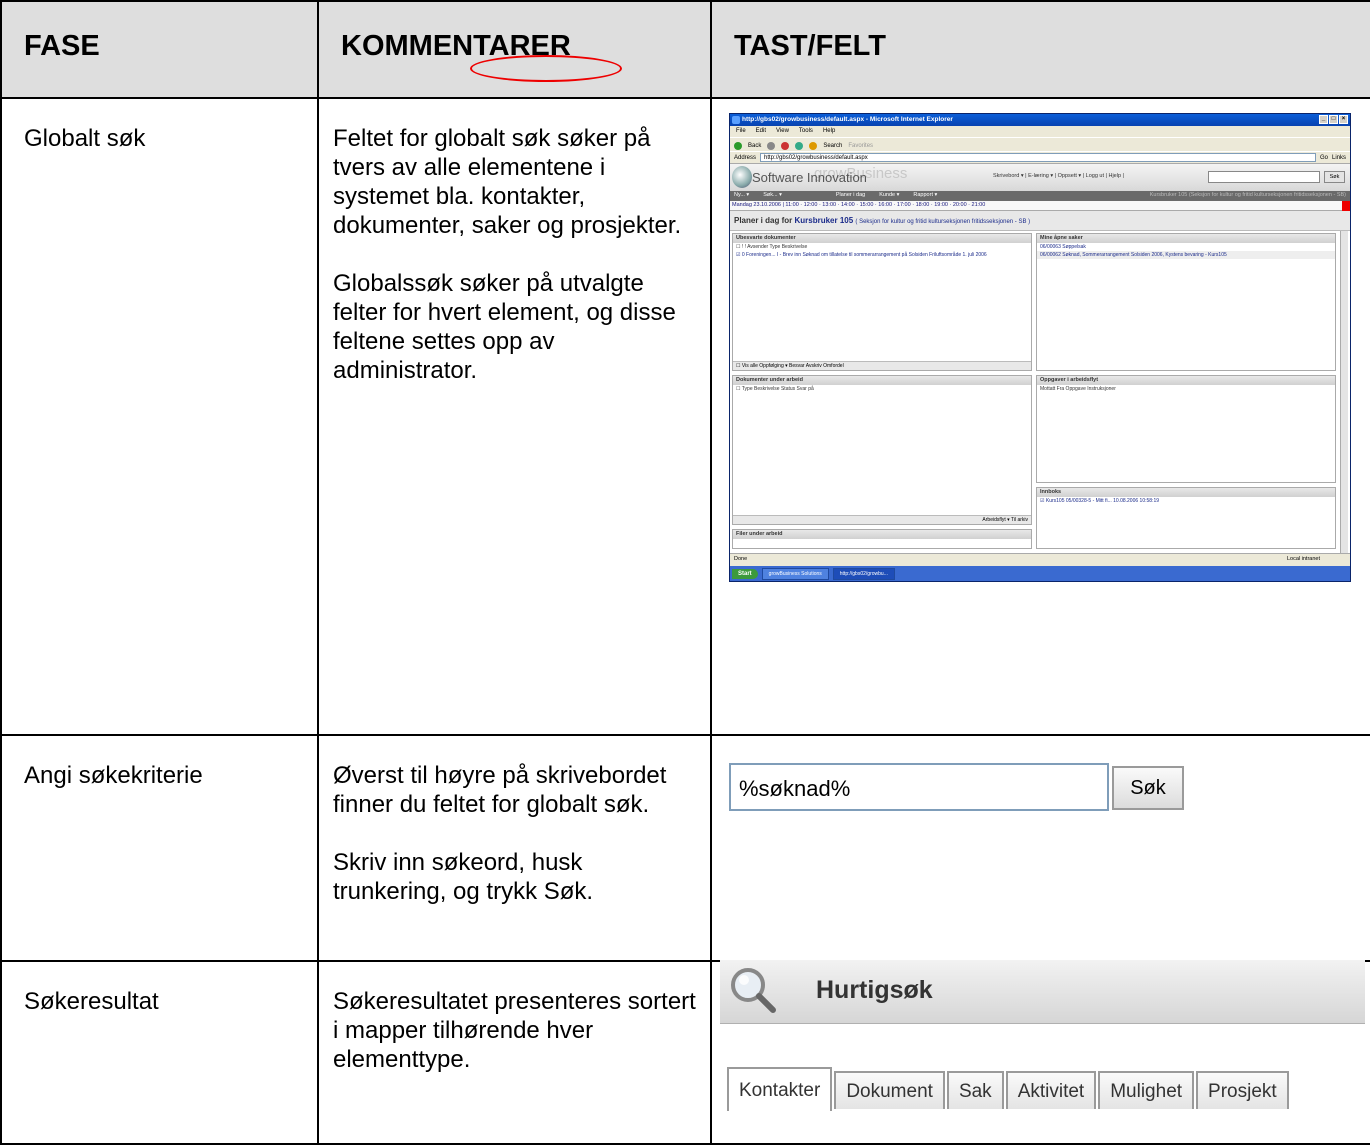 The image size is (1370, 1145). Describe the element at coordinates (1078, 389) in the screenshot. I see `pane-columns: Mottatt Fra Oppgave Instruksjoner` at that location.